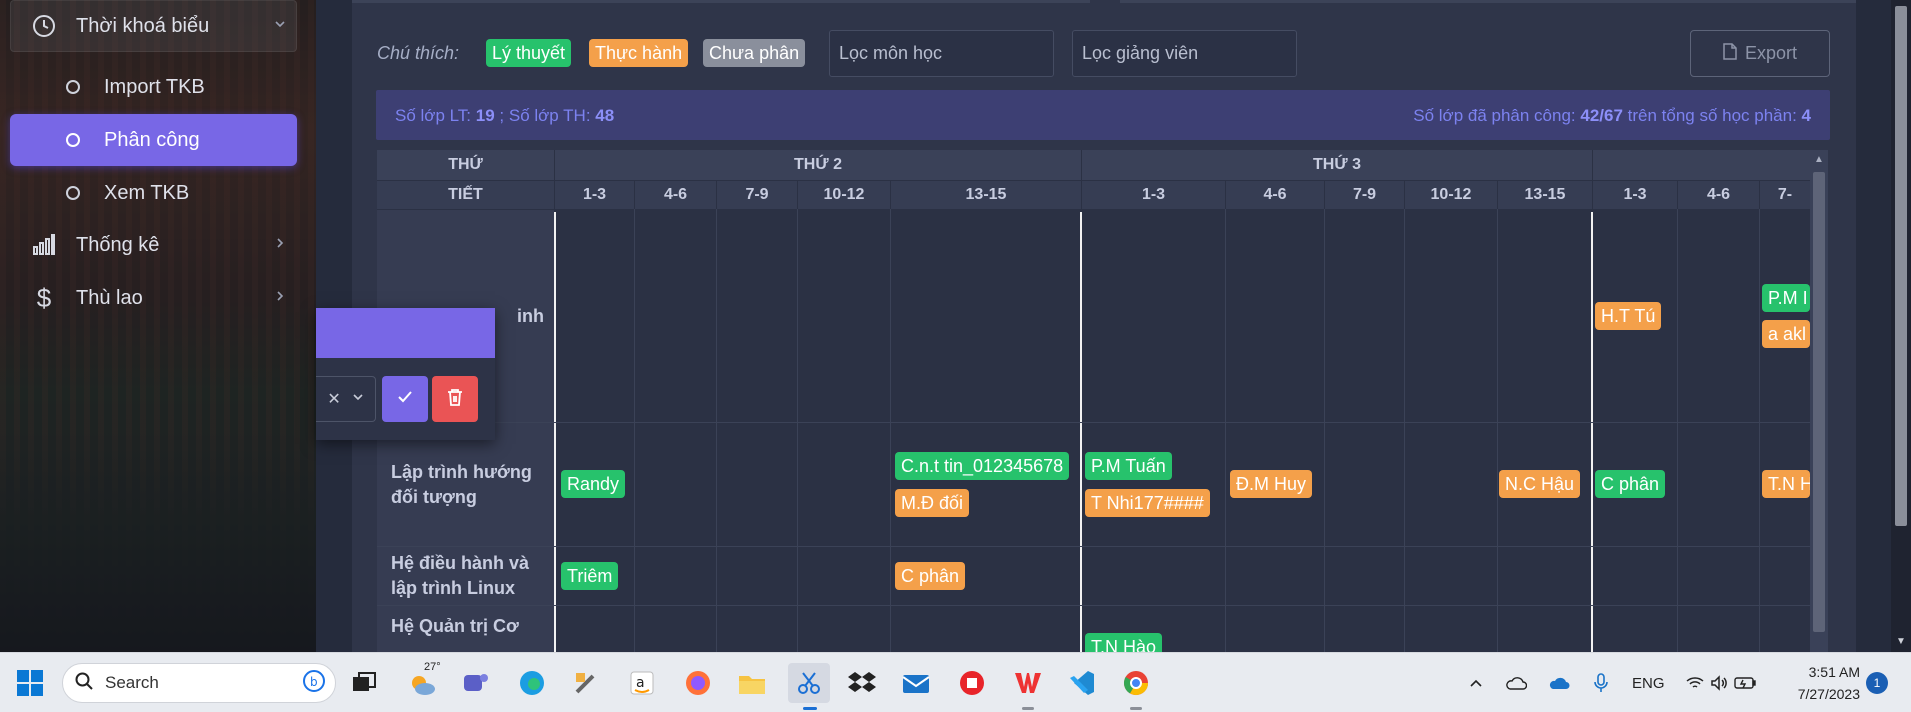 The width and height of the screenshot is (1911, 712). I want to click on period-label: 13-15, so click(1545, 194).